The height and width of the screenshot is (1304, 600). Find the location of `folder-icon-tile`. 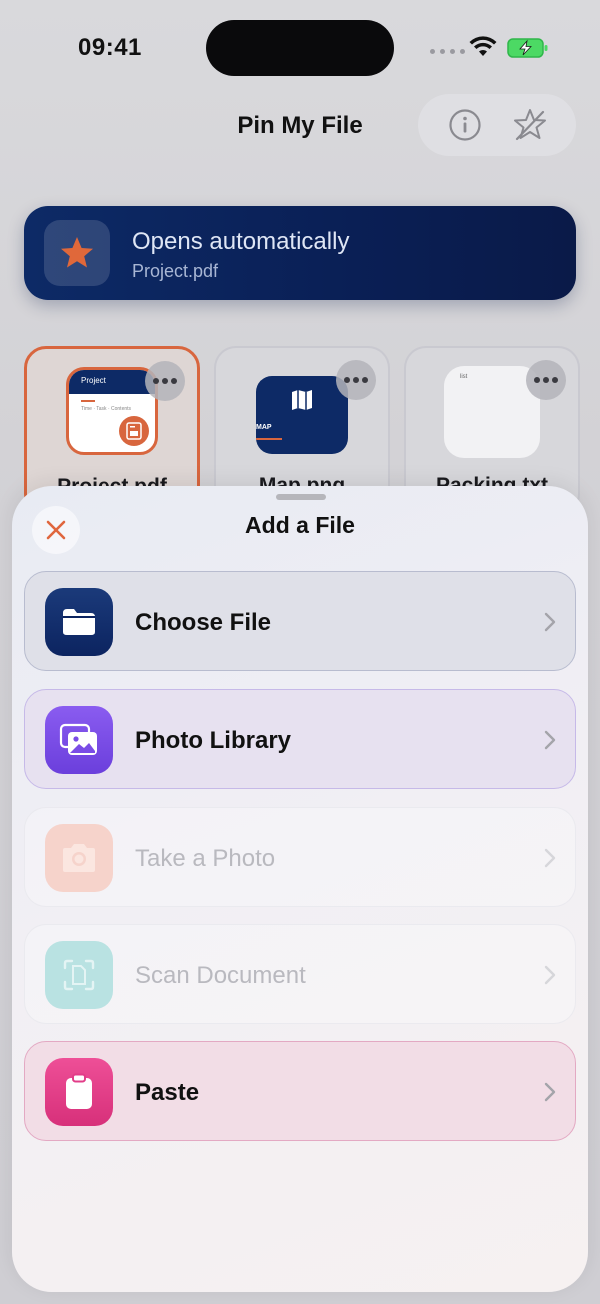

folder-icon-tile is located at coordinates (79, 622).